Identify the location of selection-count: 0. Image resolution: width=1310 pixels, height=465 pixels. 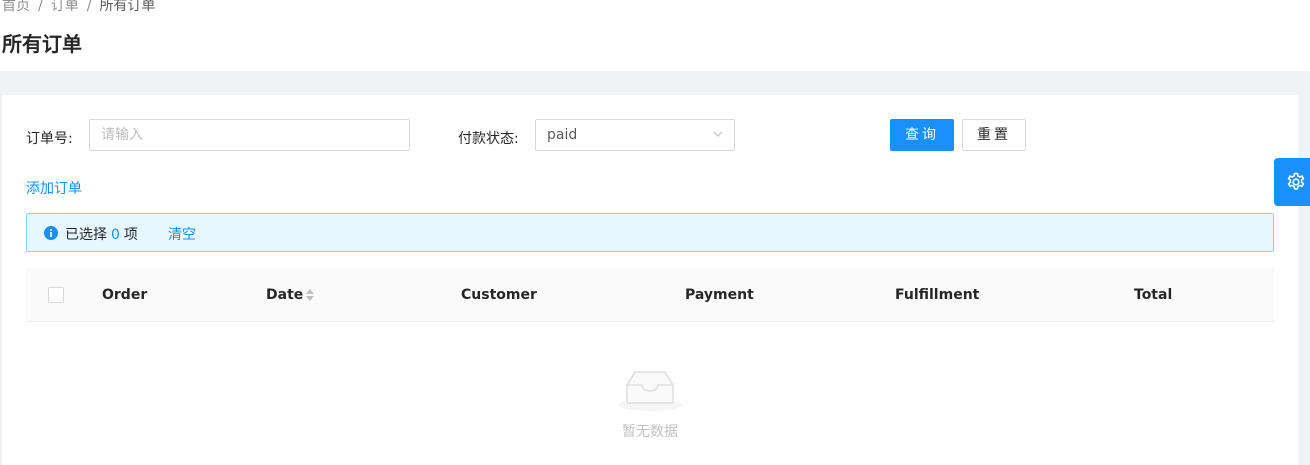
(115, 235).